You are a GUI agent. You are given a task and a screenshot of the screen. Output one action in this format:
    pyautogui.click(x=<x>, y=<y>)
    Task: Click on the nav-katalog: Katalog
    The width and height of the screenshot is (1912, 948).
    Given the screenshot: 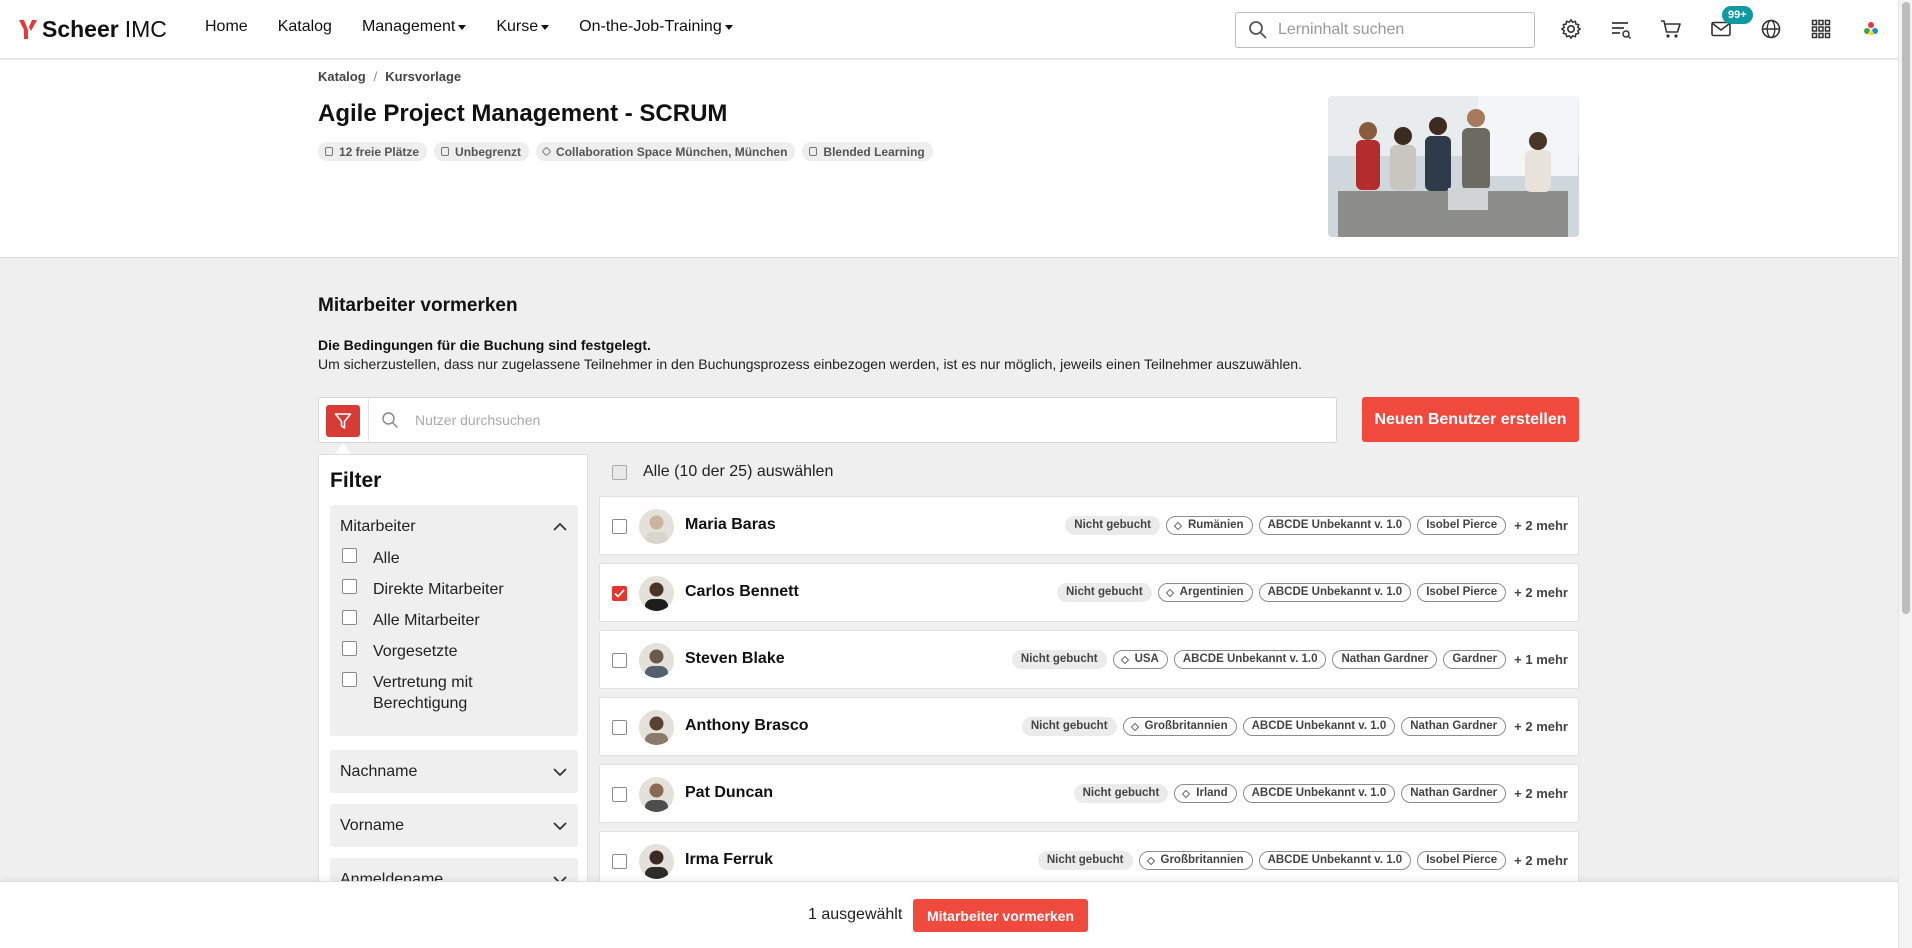 What is the action you would take?
    pyautogui.click(x=305, y=27)
    